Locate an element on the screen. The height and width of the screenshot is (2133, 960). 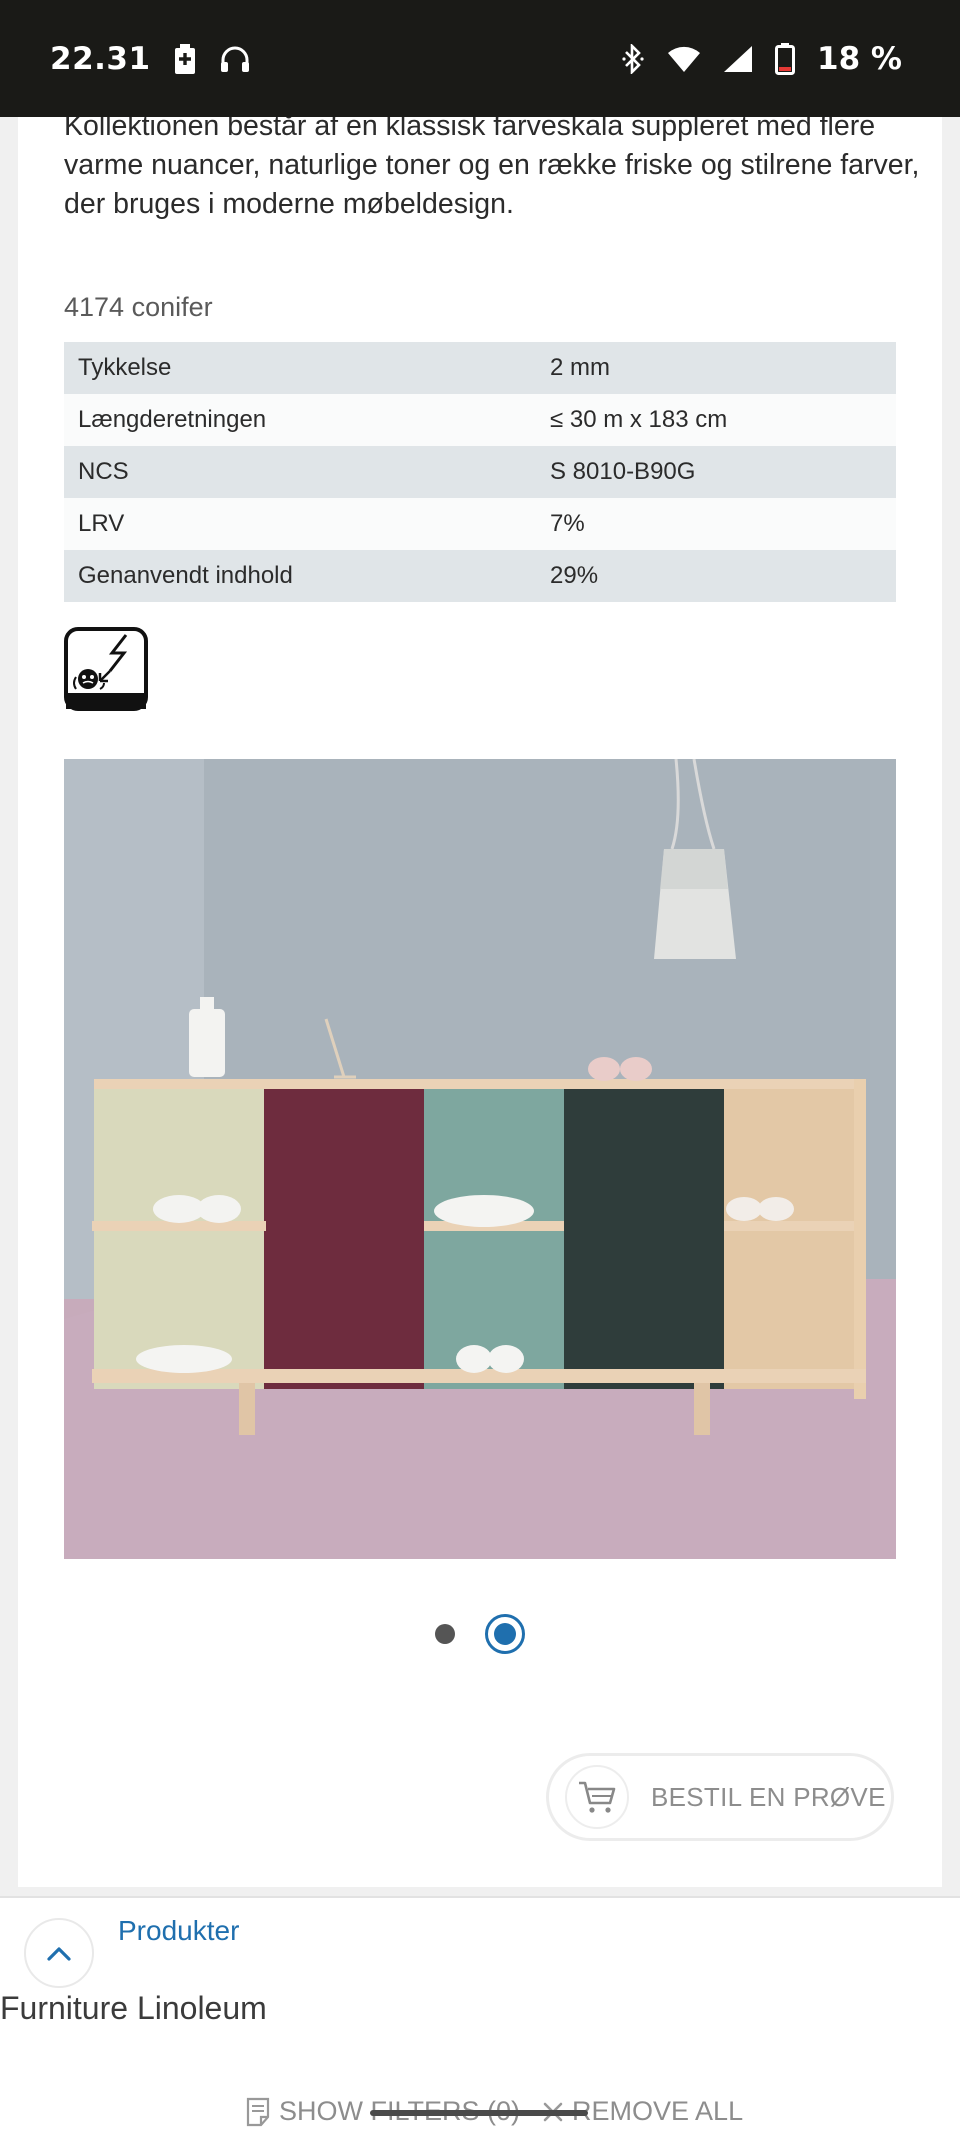
carousel-dot-active is located at coordinates (505, 1634).